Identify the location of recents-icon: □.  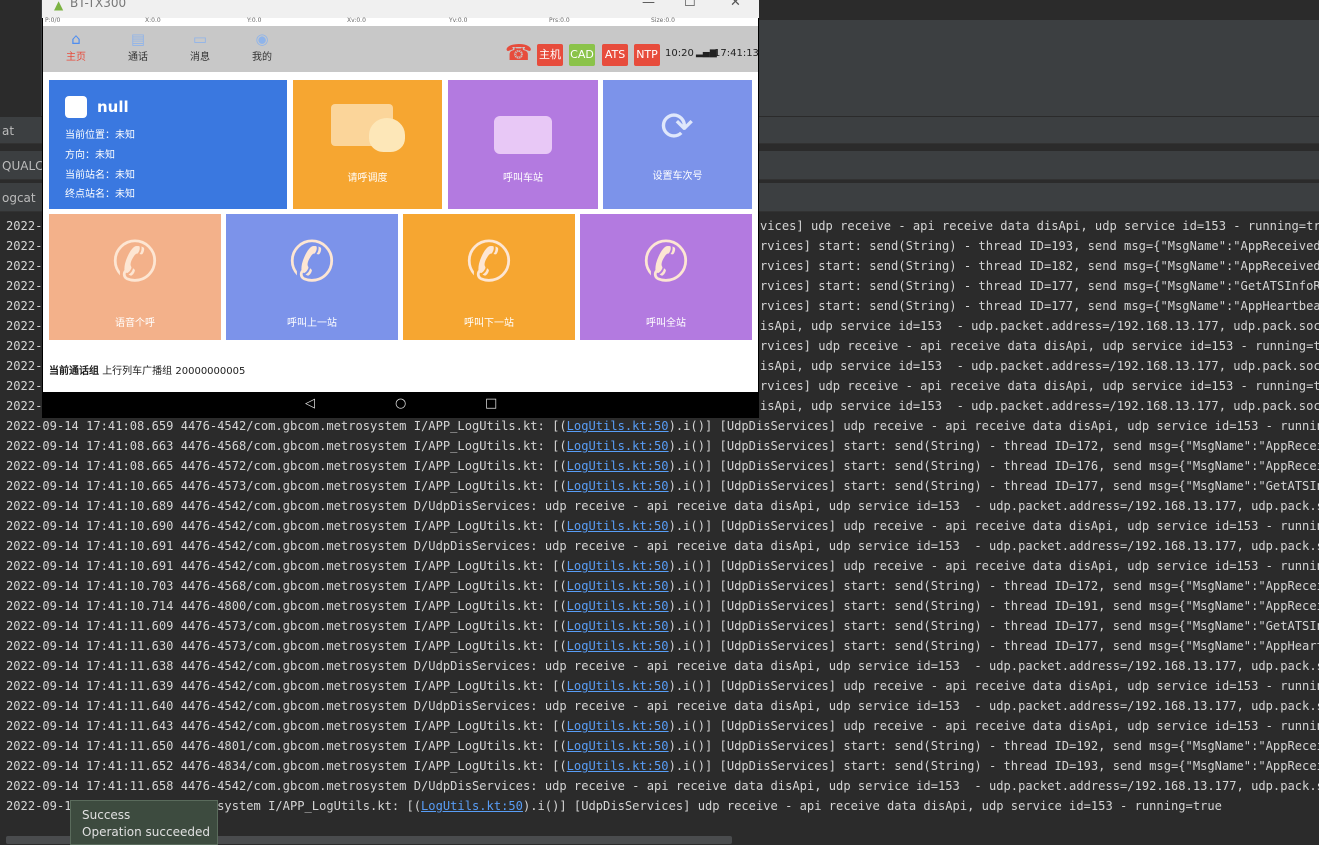
(491, 403).